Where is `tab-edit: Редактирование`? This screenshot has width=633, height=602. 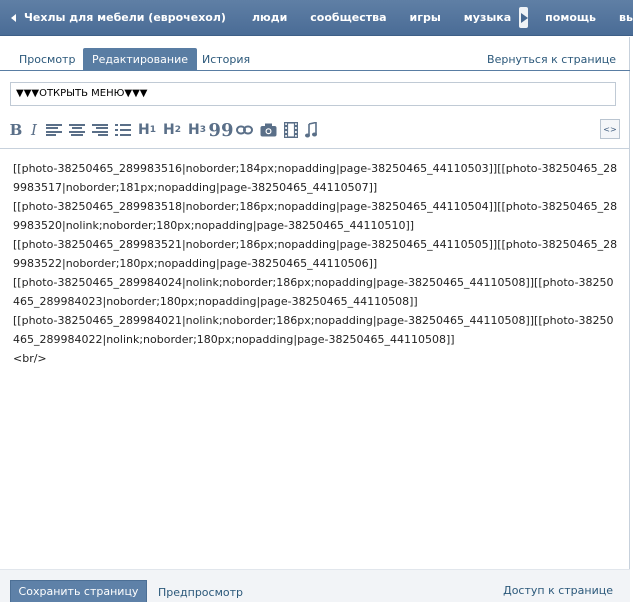
tab-edit: Редактирование is located at coordinates (140, 59).